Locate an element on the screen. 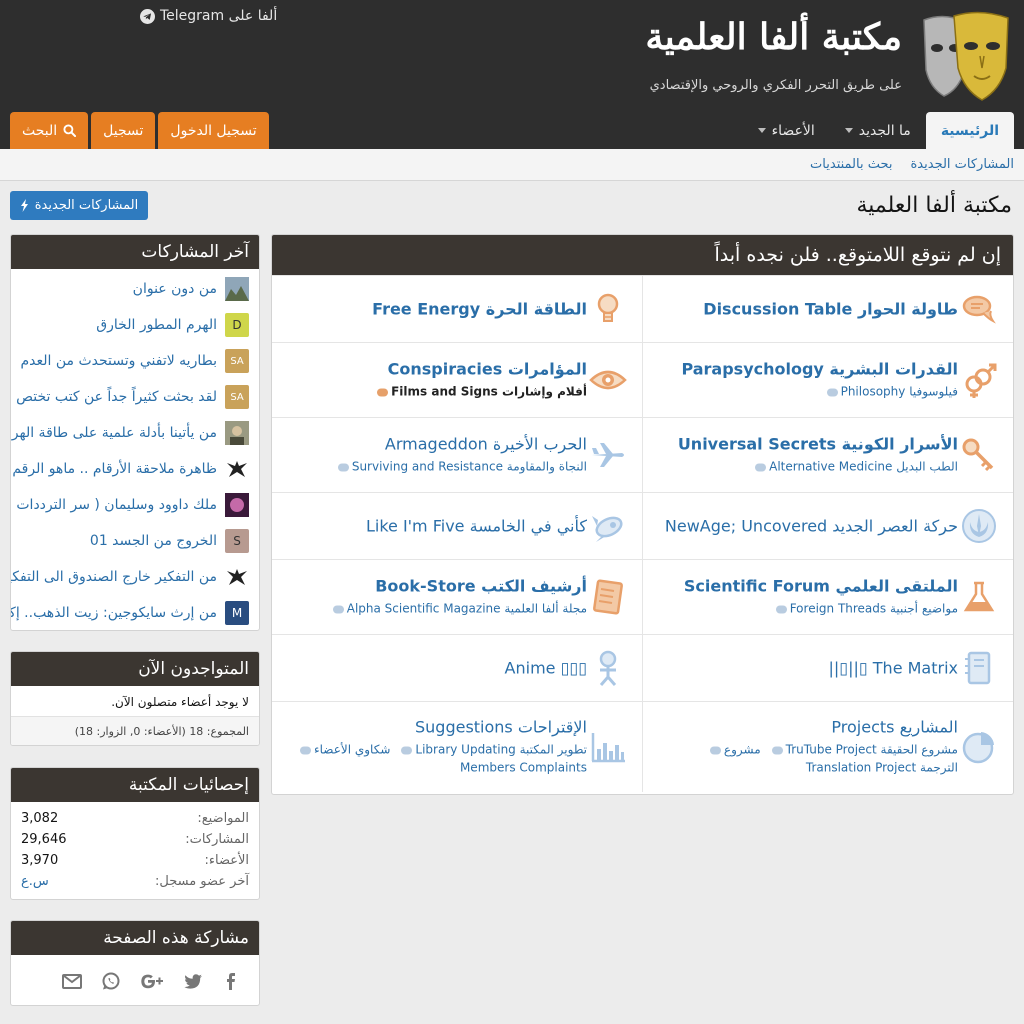 Image resolution: width=1024 pixels, height=1024 pixels. post-title: من التفكير خارج الصندوق الى التفكير is located at coordinates (114, 577).